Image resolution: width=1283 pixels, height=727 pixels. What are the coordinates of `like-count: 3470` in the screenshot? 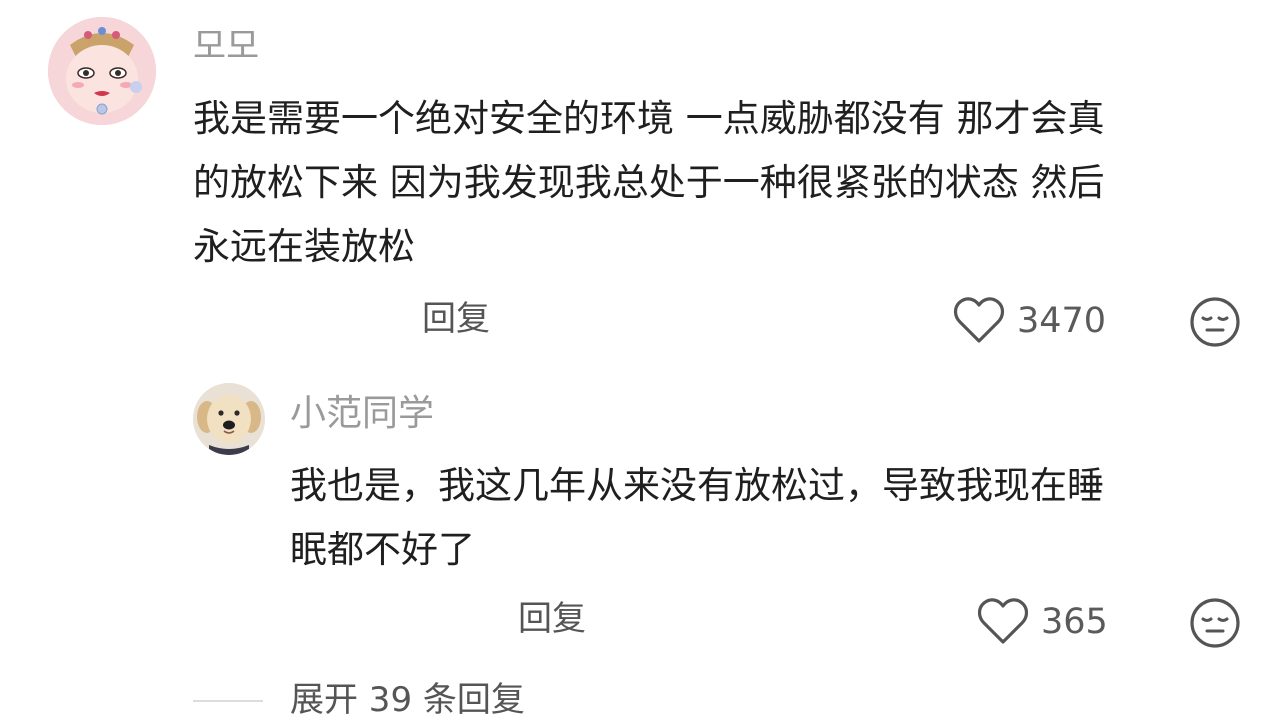 It's located at (1062, 320).